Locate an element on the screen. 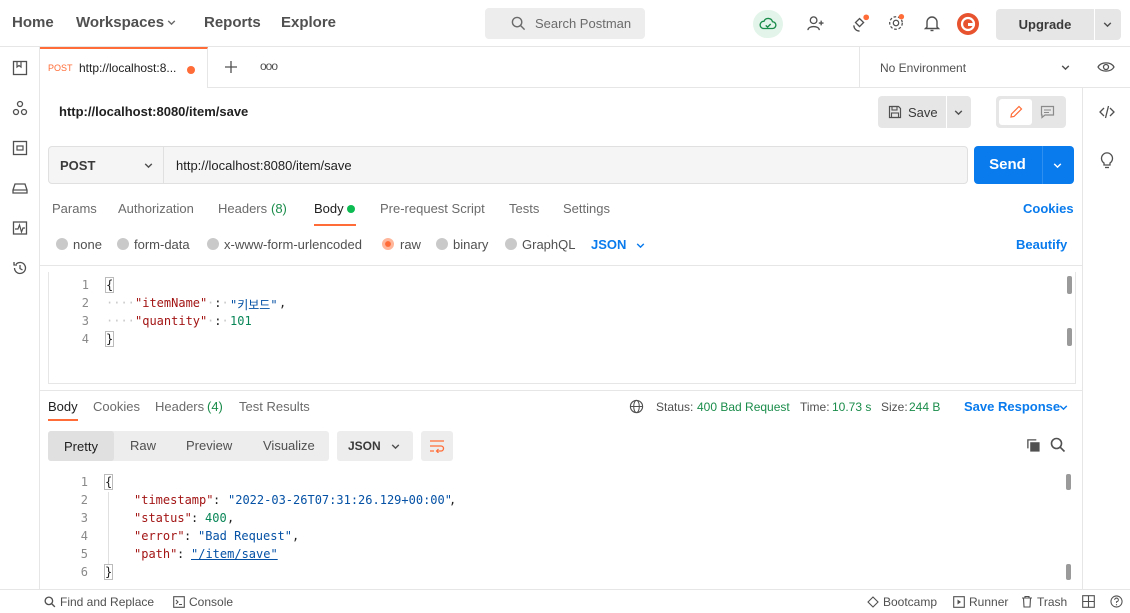 This screenshot has height=613, width=1130. size-value: 244 B is located at coordinates (924, 407).